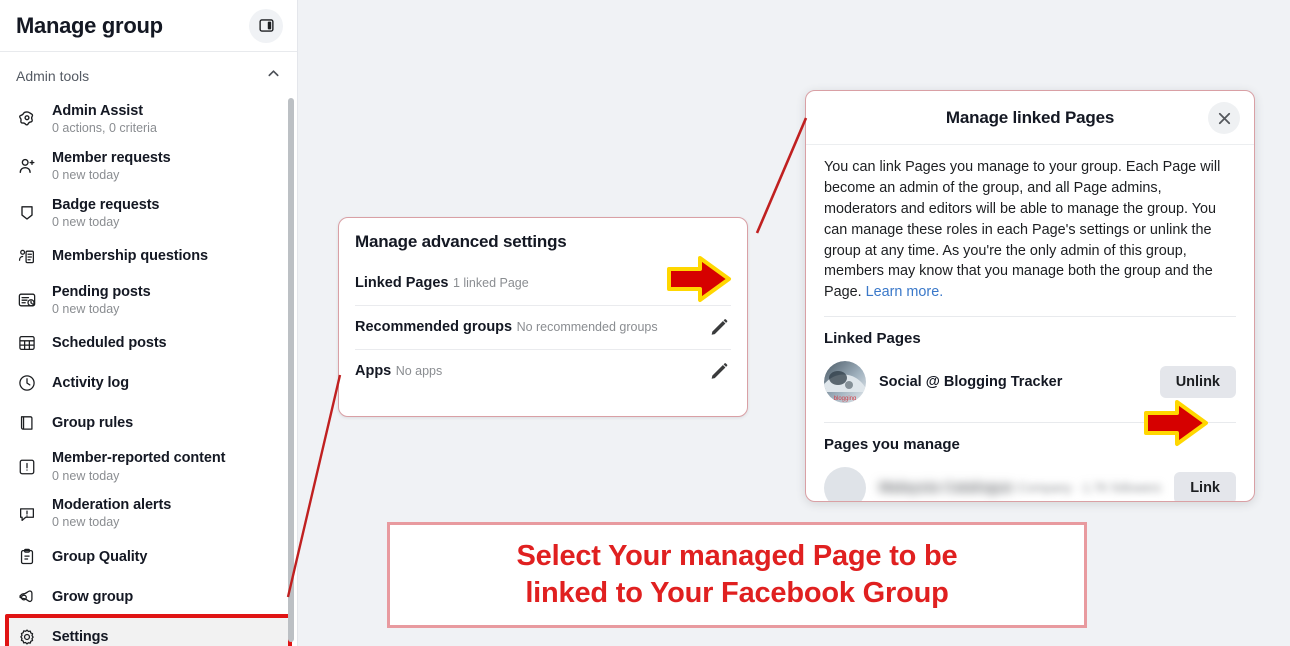 The width and height of the screenshot is (1290, 646). Describe the element at coordinates (93, 422) in the screenshot. I see `sidebar-item-label: Group rules` at that location.